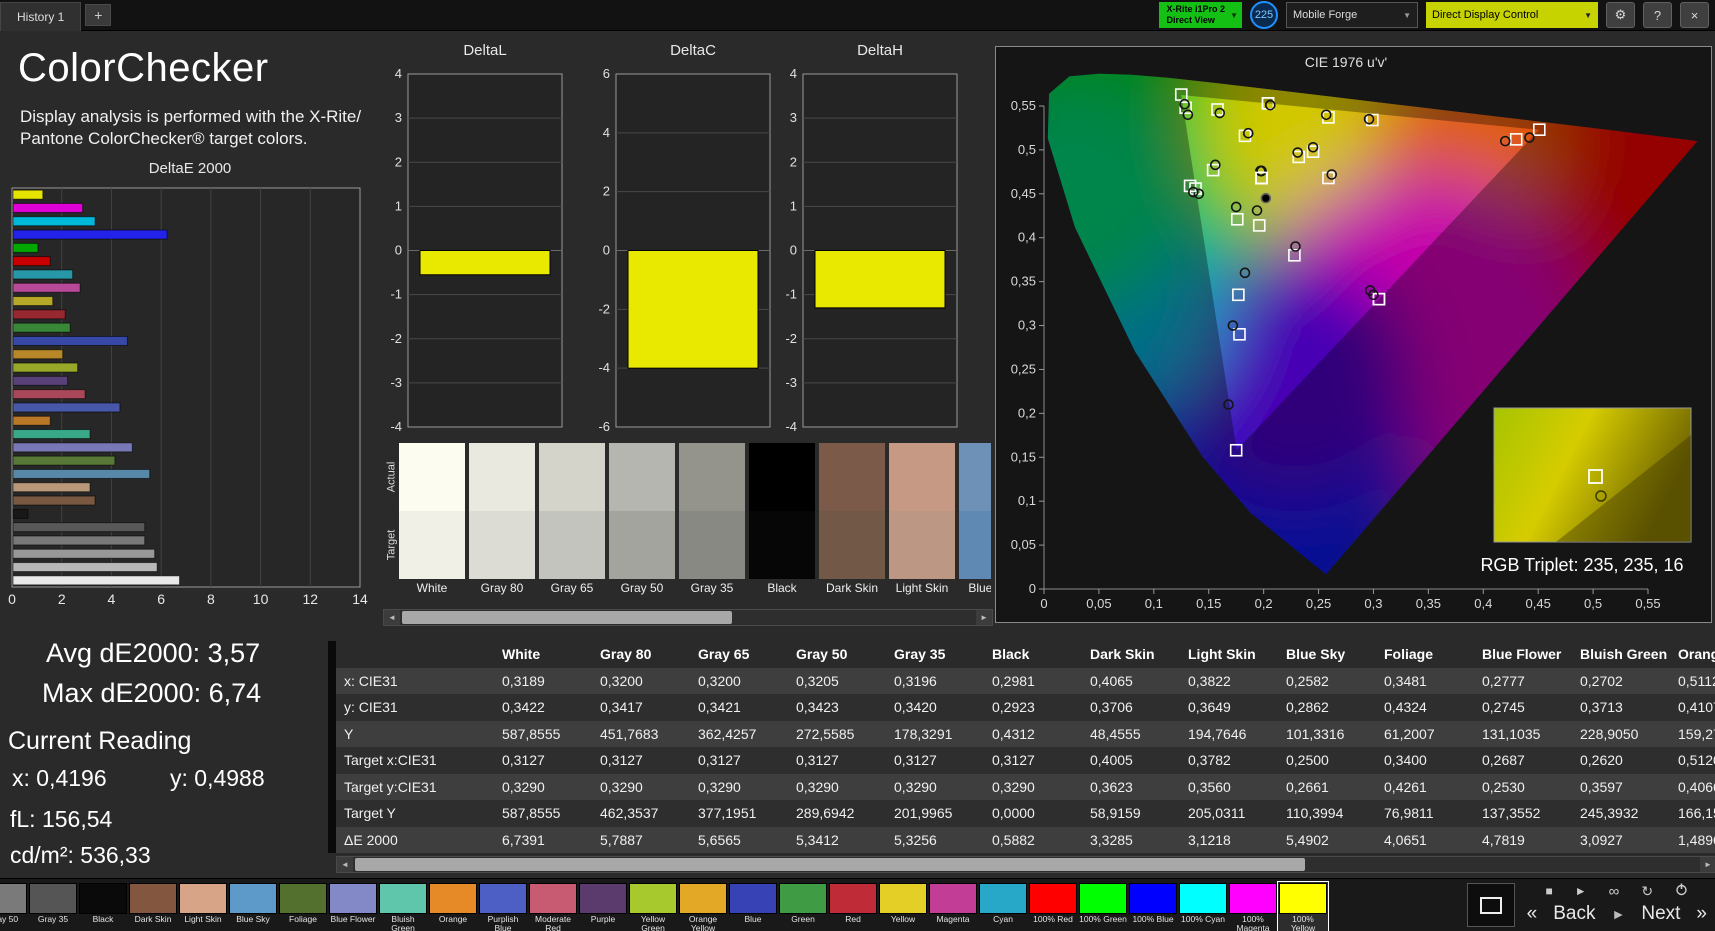  What do you see at coordinates (1023, 456) in the screenshot?
I see `svg-text: 0,15` at bounding box center [1023, 456].